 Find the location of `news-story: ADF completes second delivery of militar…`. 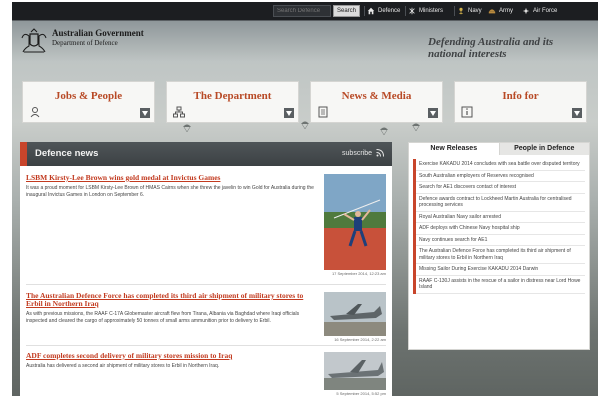

news-story: ADF completes second delivery of militar… is located at coordinates (206, 374).